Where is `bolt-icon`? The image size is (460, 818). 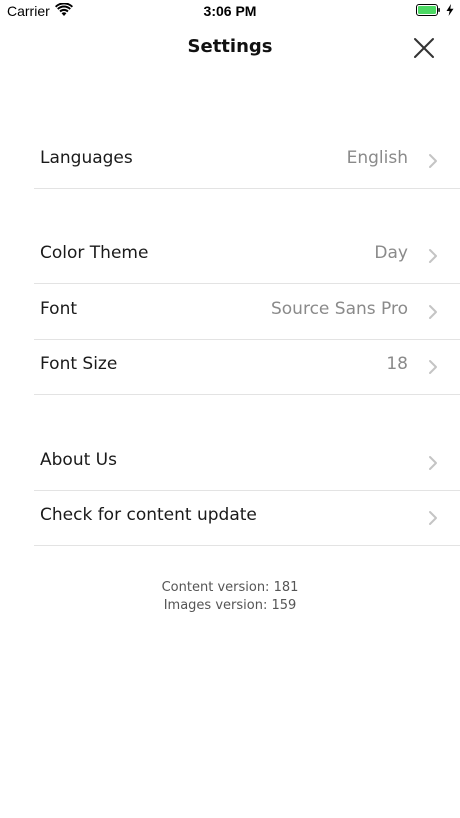 bolt-icon is located at coordinates (450, 10).